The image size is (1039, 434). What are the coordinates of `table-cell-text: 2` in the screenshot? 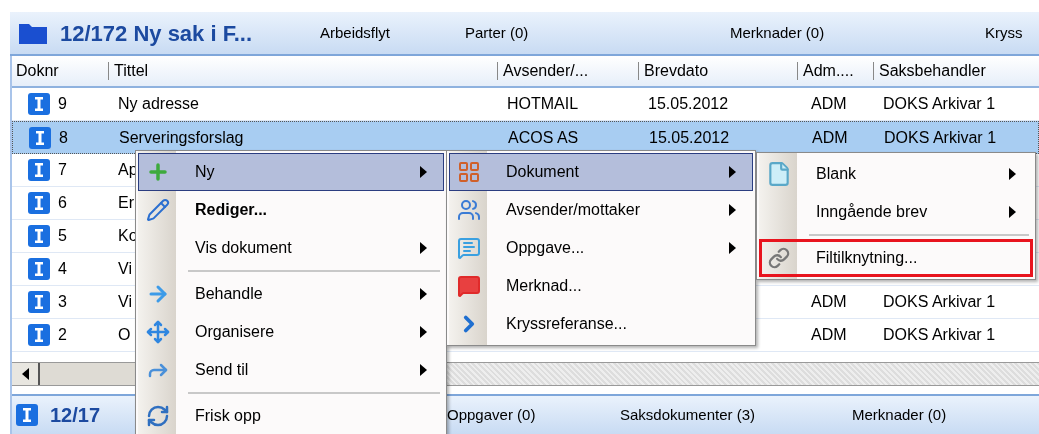 It's located at (62, 335).